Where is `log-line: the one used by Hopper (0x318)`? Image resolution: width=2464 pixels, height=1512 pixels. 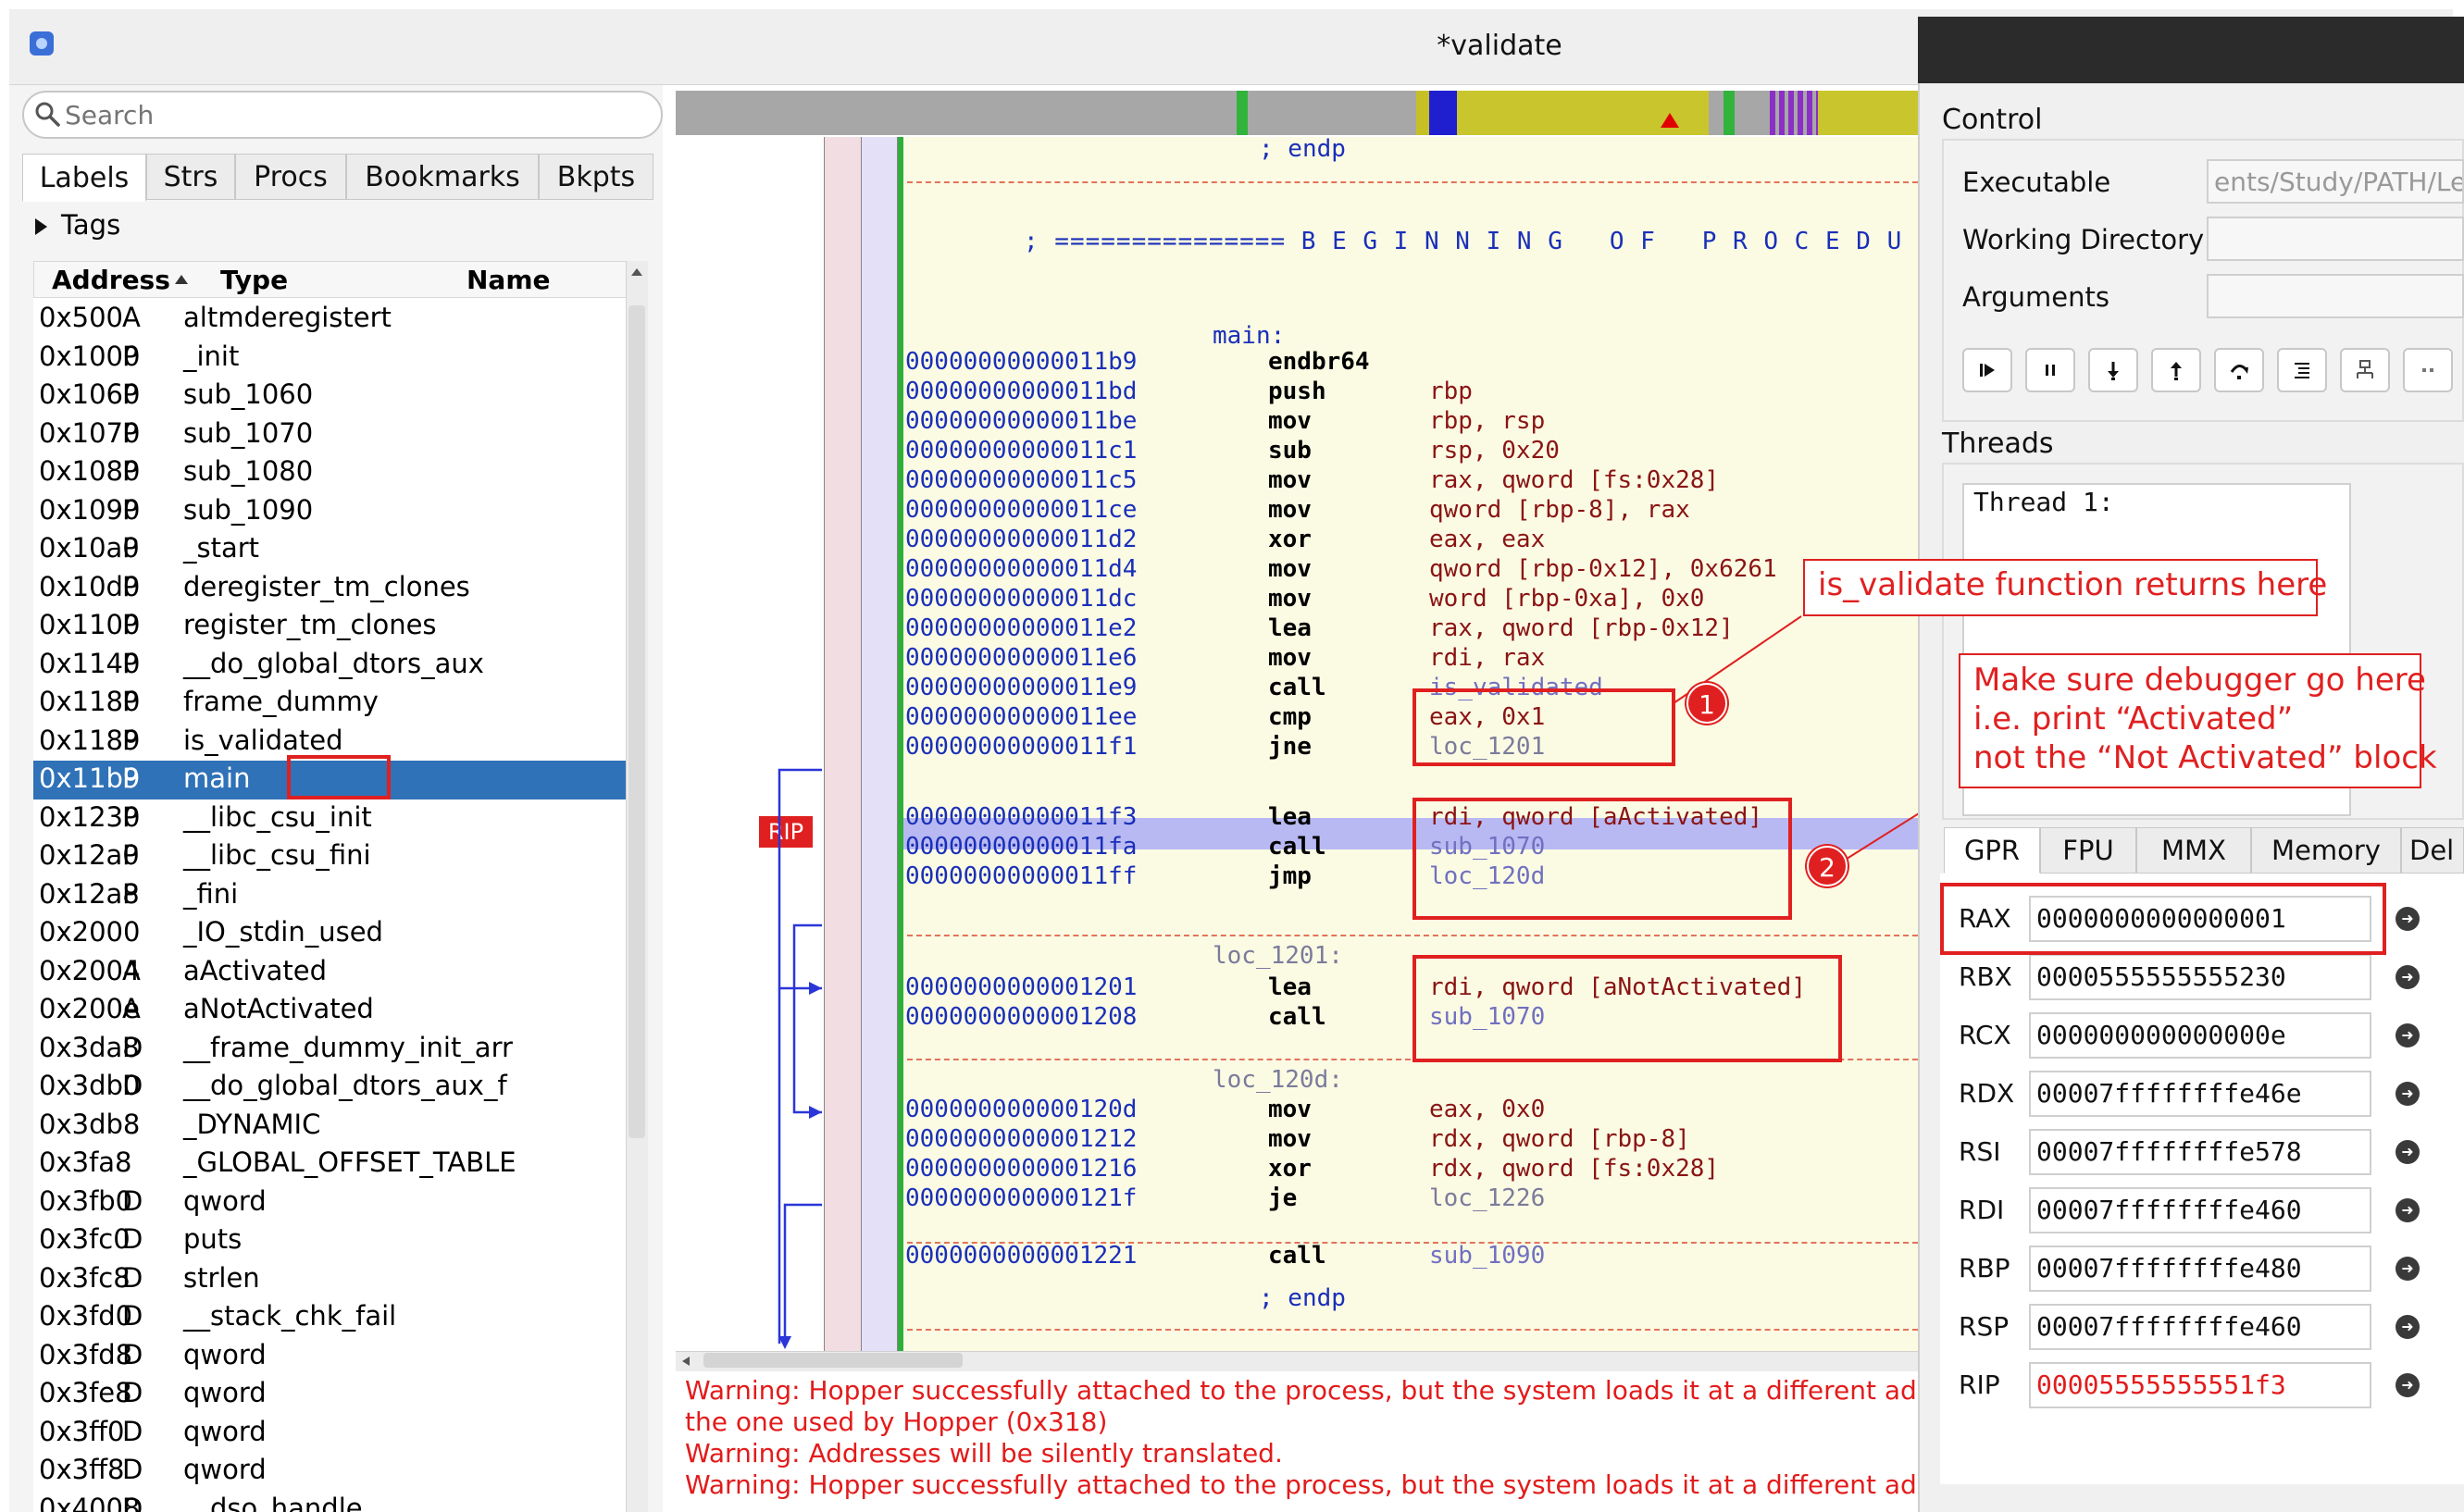 log-line: the one used by Hopper (0x318) is located at coordinates (896, 1422).